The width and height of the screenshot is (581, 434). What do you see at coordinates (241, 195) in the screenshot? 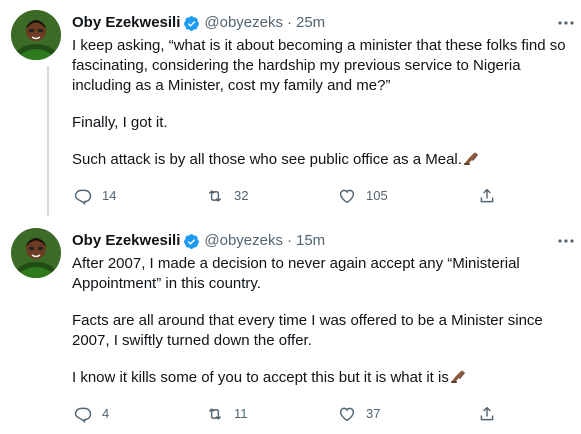
I see `retweet-count: 32` at bounding box center [241, 195].